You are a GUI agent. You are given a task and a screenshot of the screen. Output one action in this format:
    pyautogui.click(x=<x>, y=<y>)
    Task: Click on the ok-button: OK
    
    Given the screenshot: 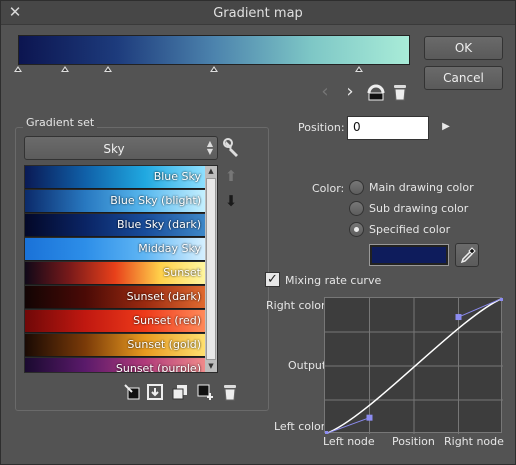 What is the action you would take?
    pyautogui.click(x=463, y=48)
    